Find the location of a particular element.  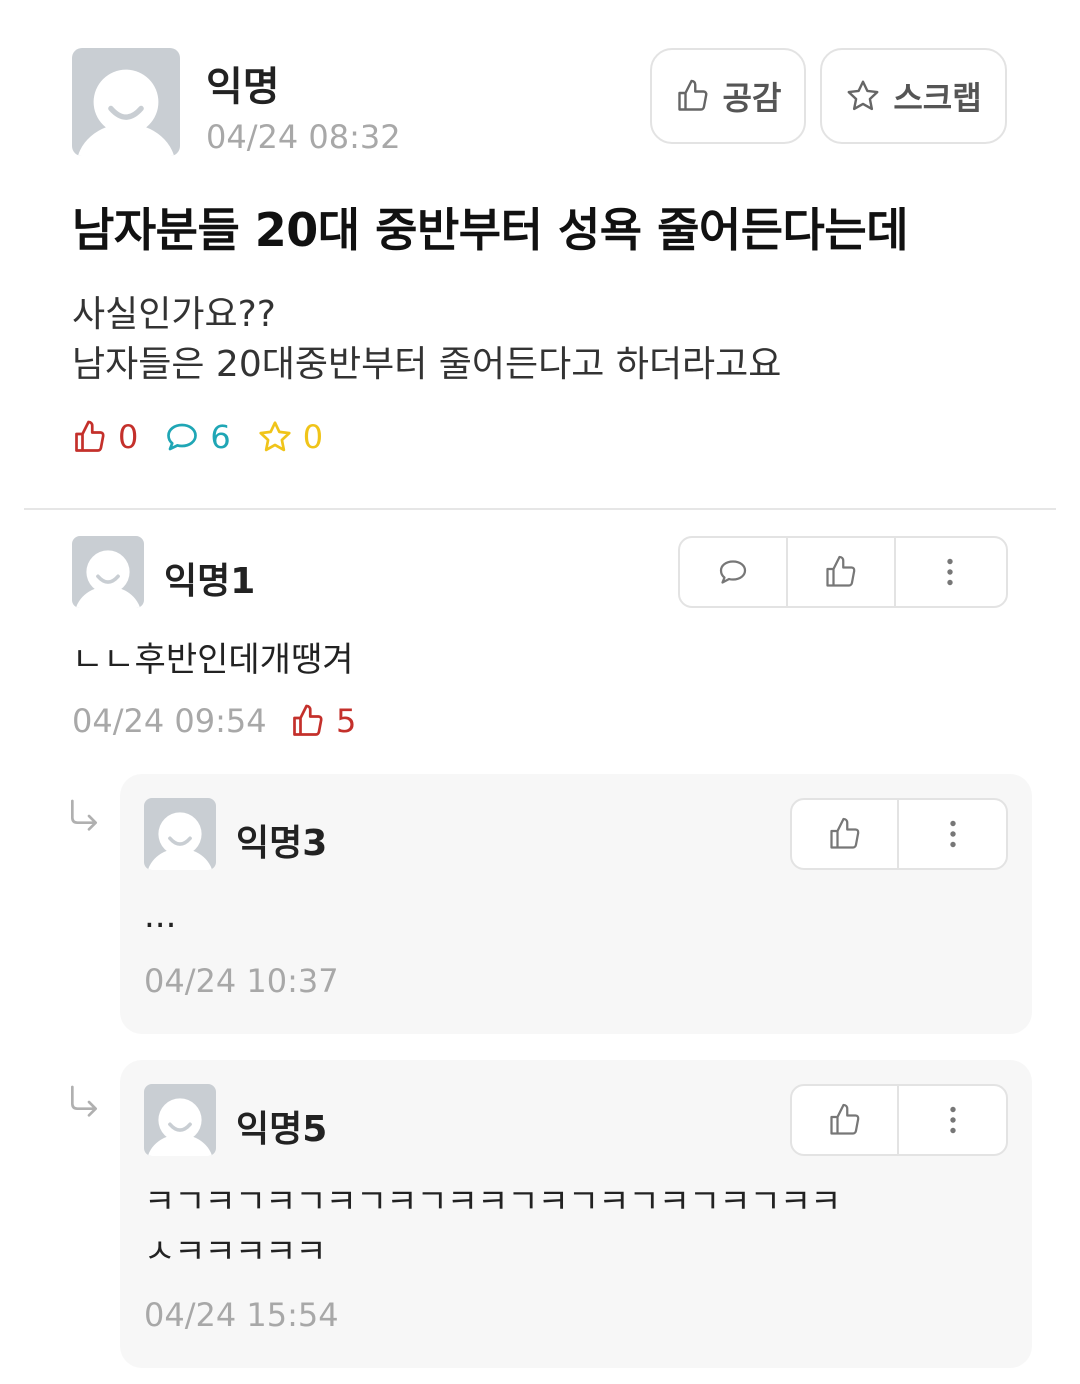

scrap-stat: 0 is located at coordinates (290, 437).